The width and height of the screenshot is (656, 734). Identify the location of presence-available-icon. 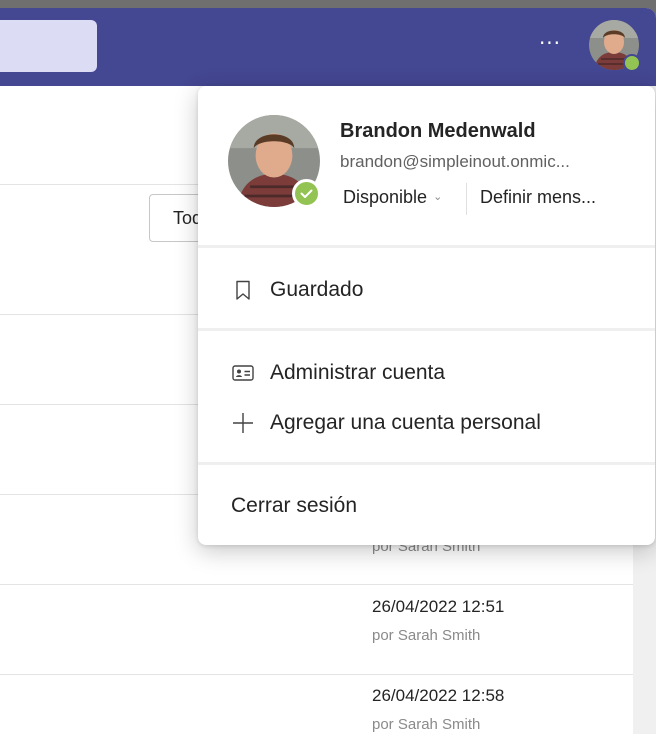
(306, 193).